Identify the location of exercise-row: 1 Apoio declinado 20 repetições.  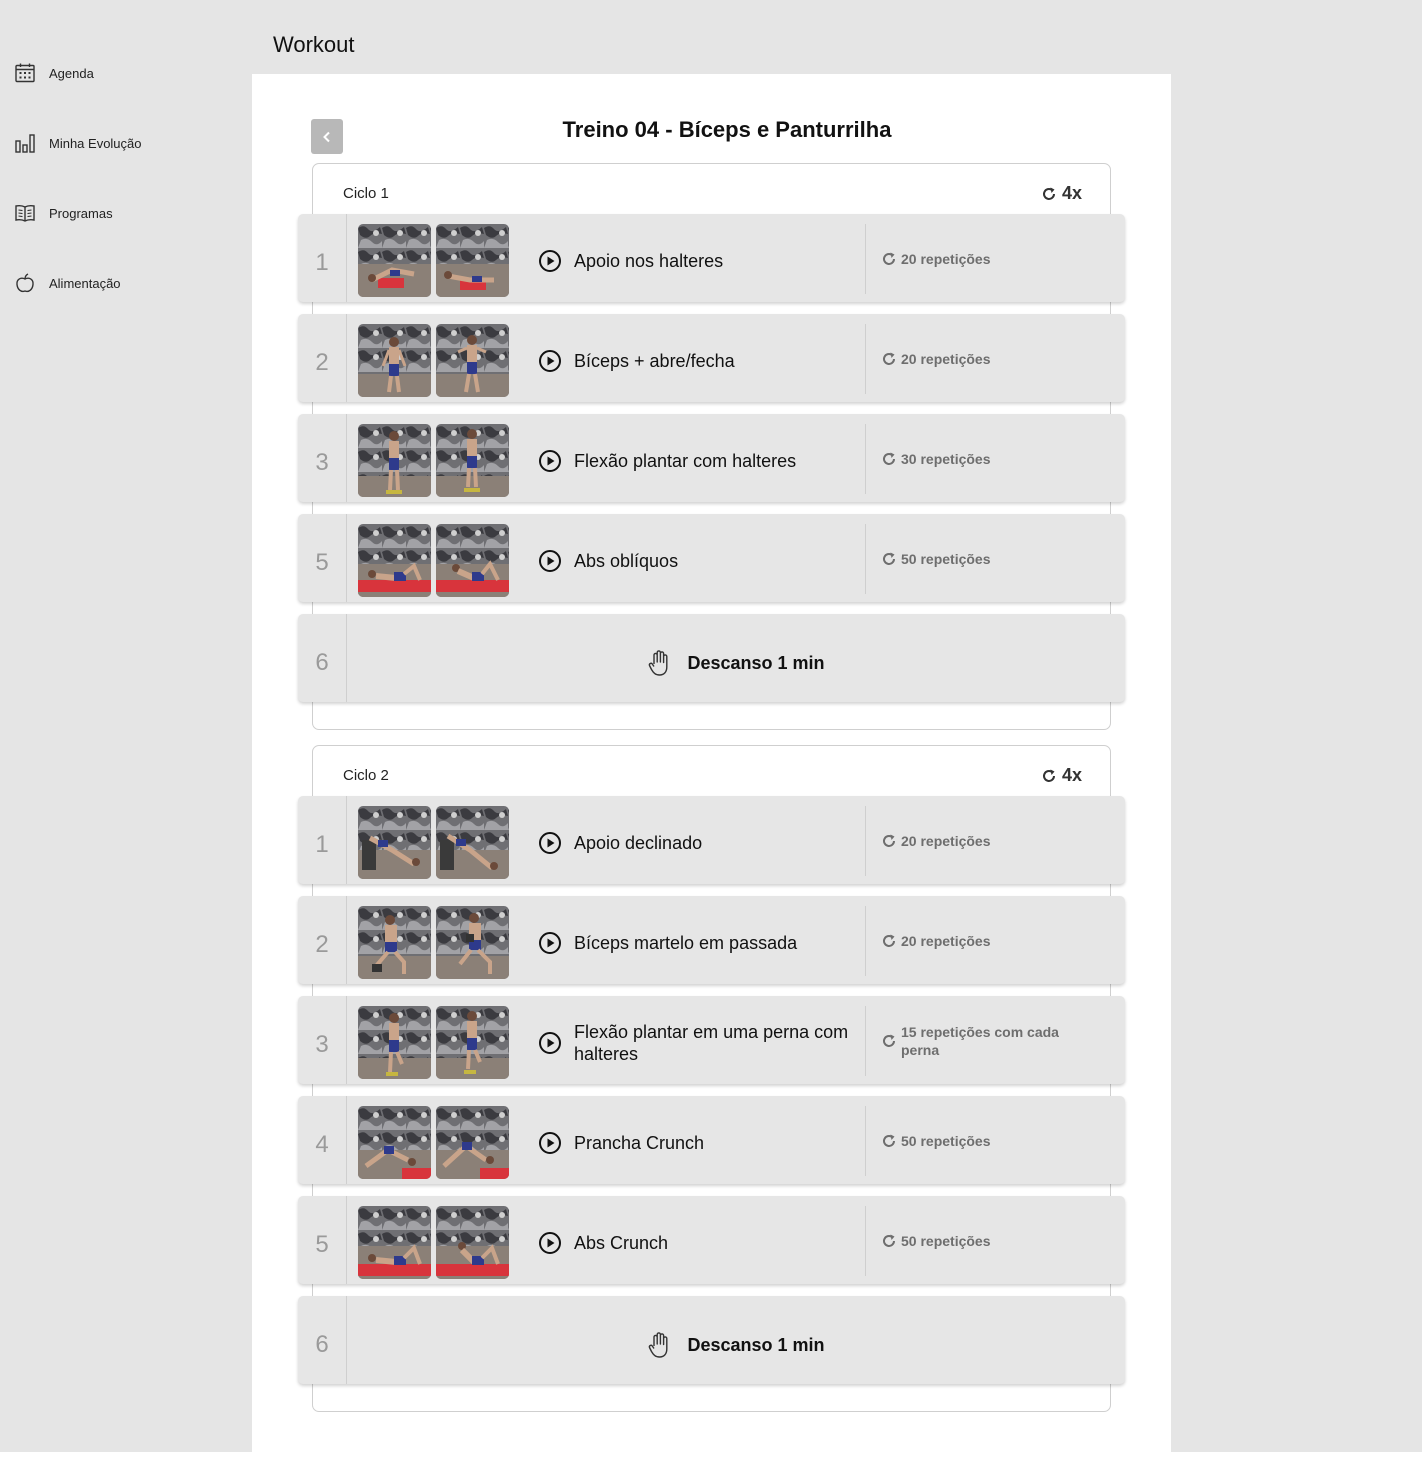
(711, 840).